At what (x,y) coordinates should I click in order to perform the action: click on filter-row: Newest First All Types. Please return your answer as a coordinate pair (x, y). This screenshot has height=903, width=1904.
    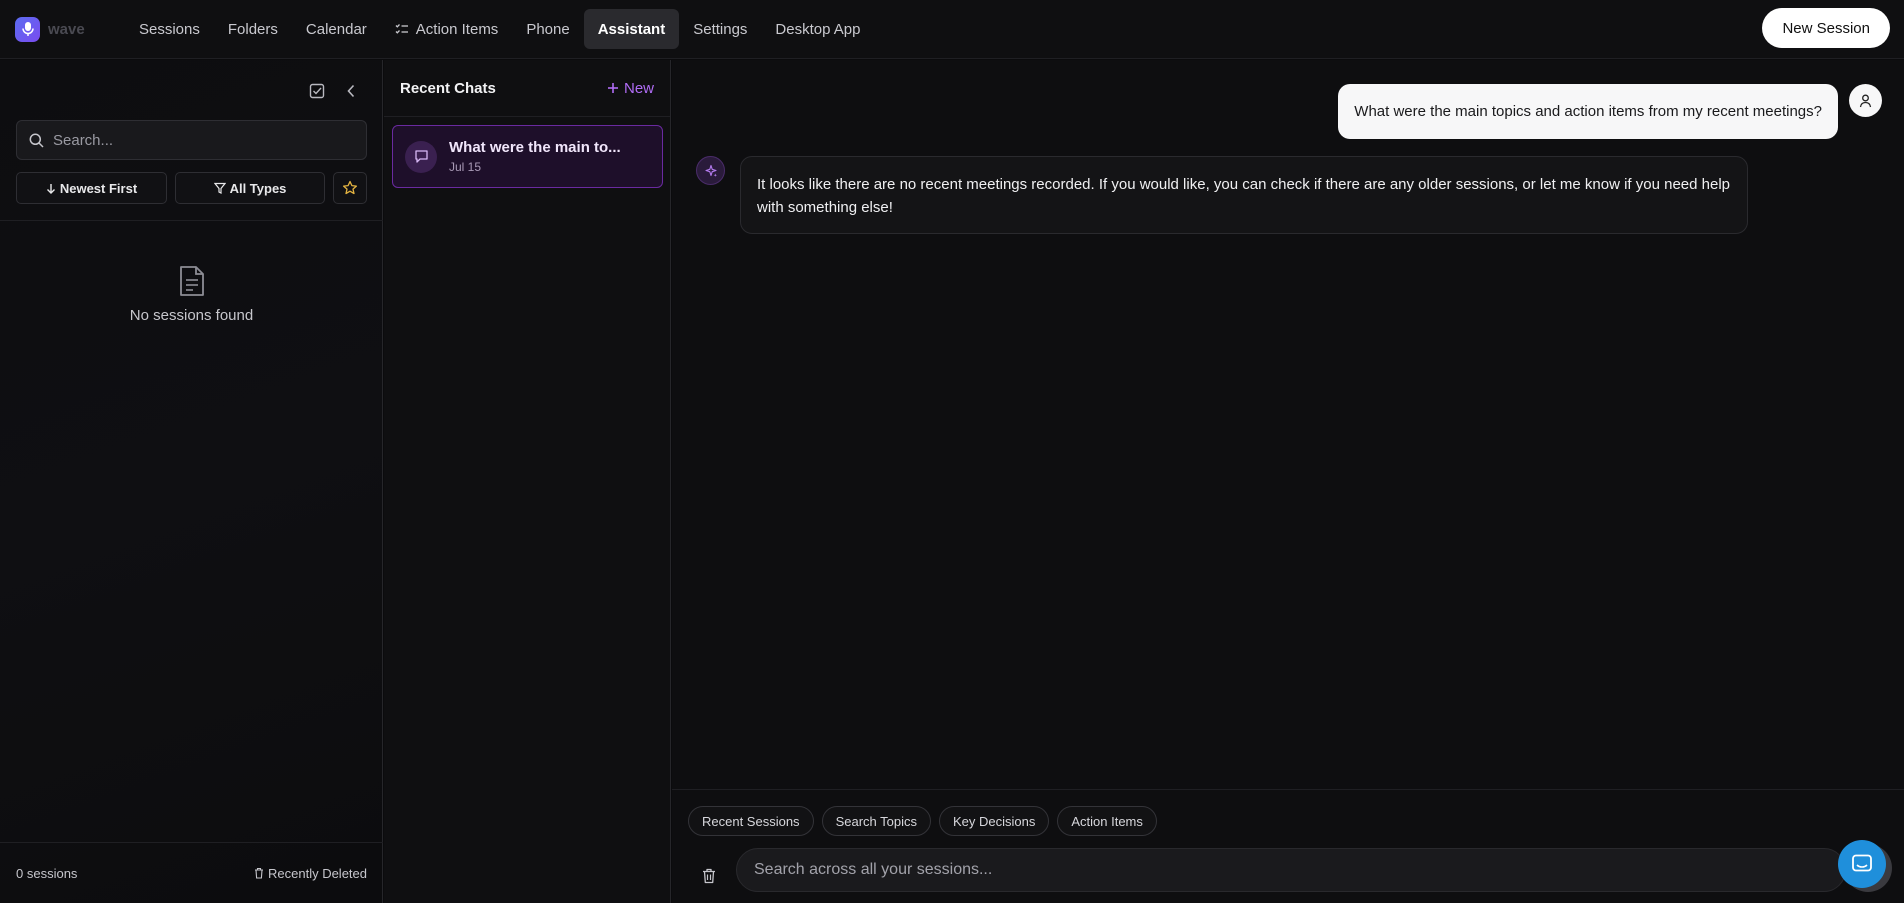
    Looking at the image, I should click on (191, 188).